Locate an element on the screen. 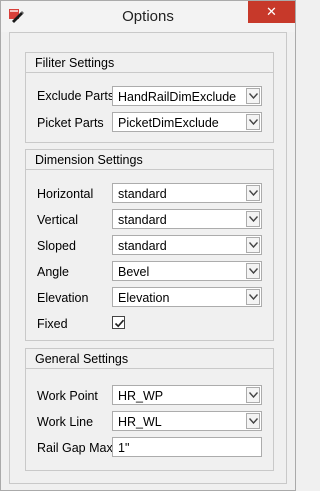 The height and width of the screenshot is (491, 320). work-point-value: HR_WP is located at coordinates (141, 396).